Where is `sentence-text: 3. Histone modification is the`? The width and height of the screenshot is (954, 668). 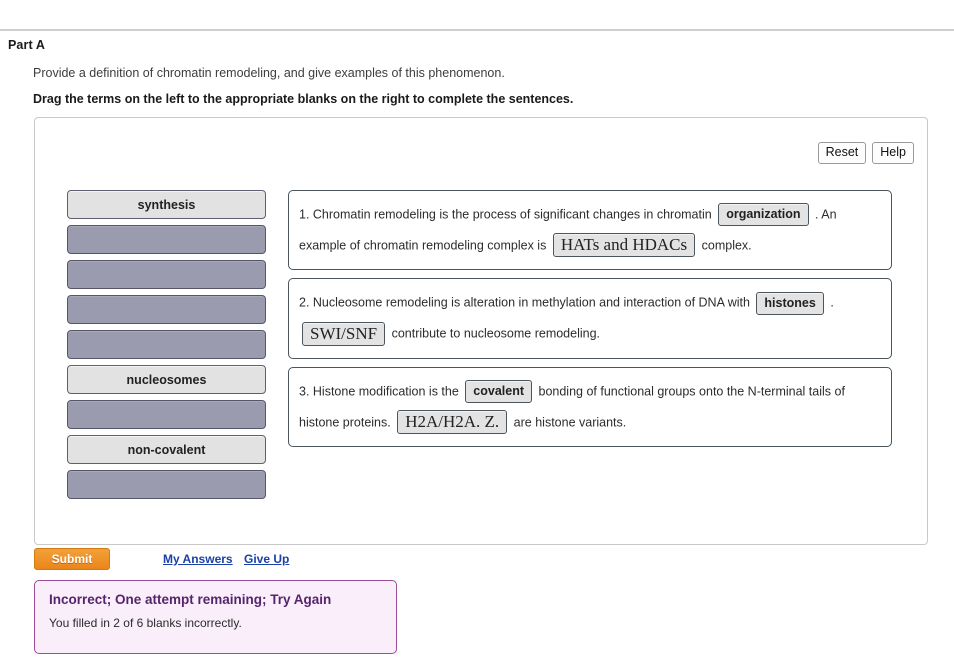 sentence-text: 3. Histone modification is the is located at coordinates (379, 391).